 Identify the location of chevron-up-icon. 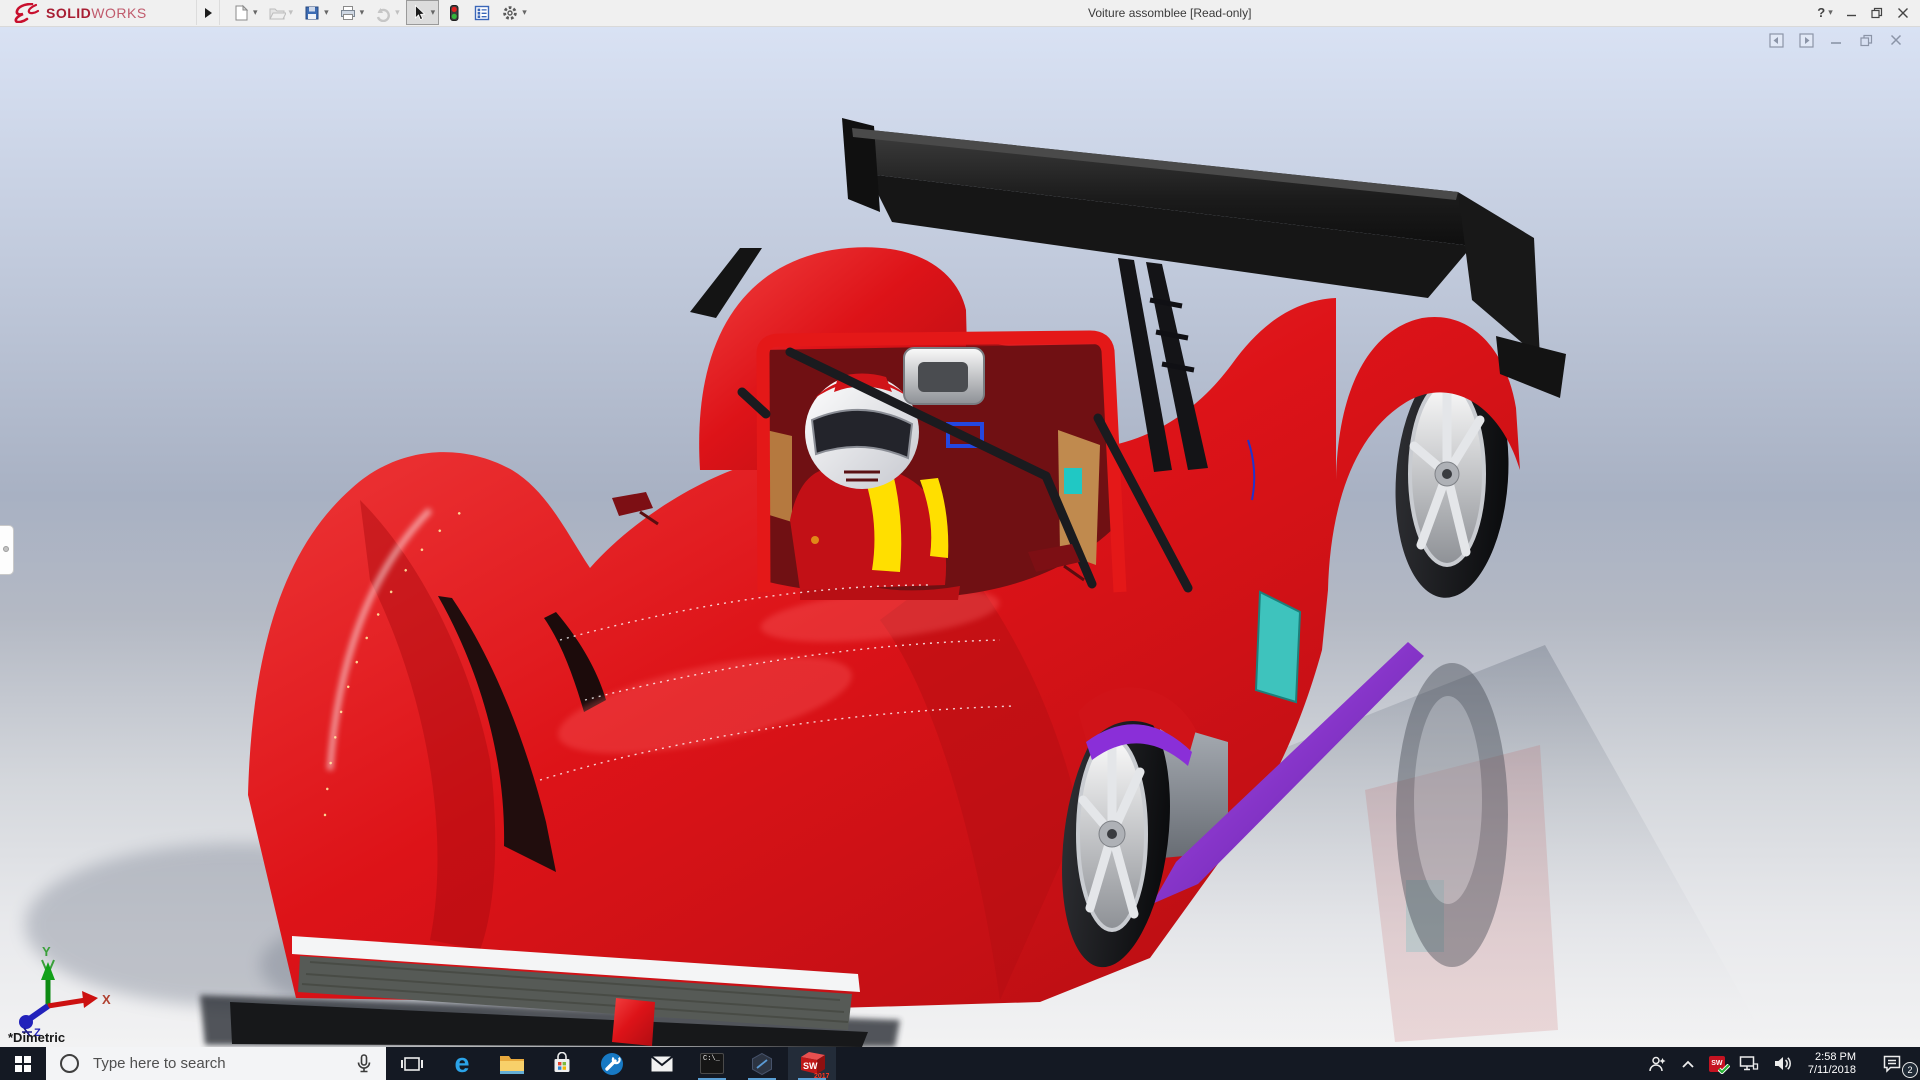
(1688, 1064).